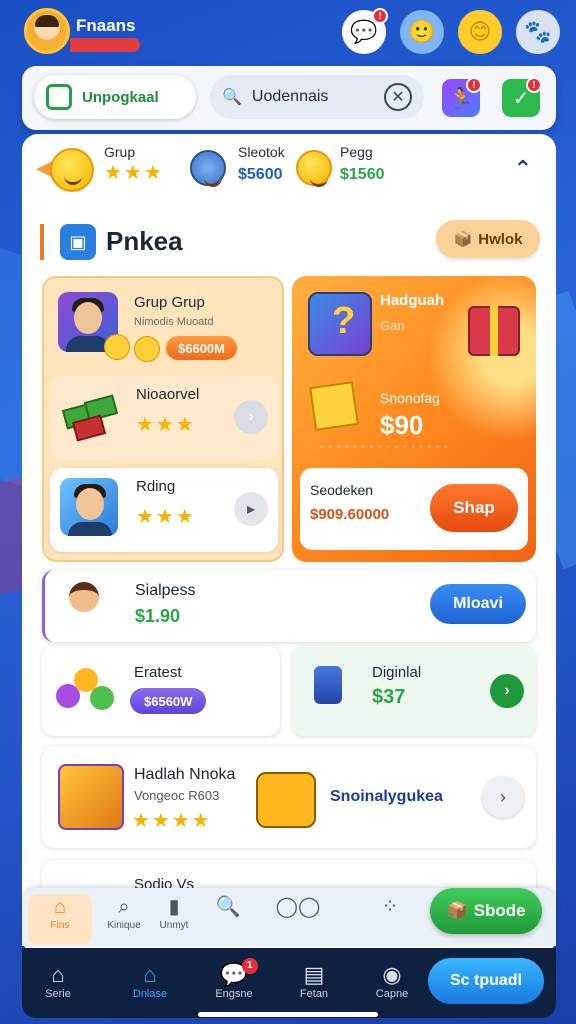 This screenshot has height=1024, width=576. Describe the element at coordinates (168, 330) in the screenshot. I see `featured-player: Grup Grup Nimodis Muoatd $6600M` at that location.